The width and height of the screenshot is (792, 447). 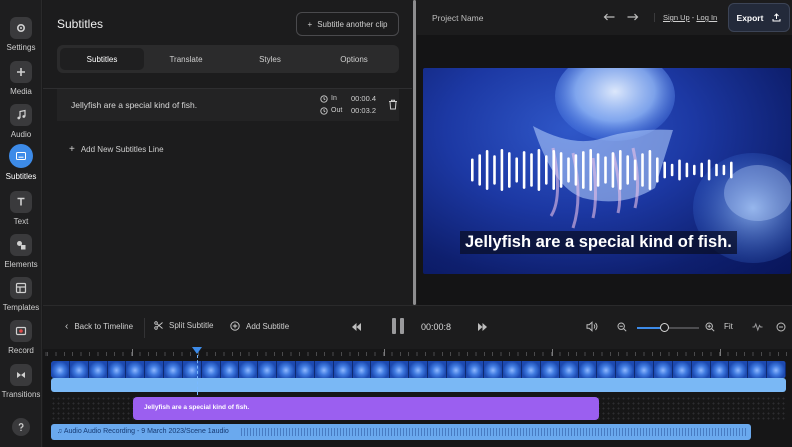 I want to click on zoom-fit-icon, so click(x=781, y=327).